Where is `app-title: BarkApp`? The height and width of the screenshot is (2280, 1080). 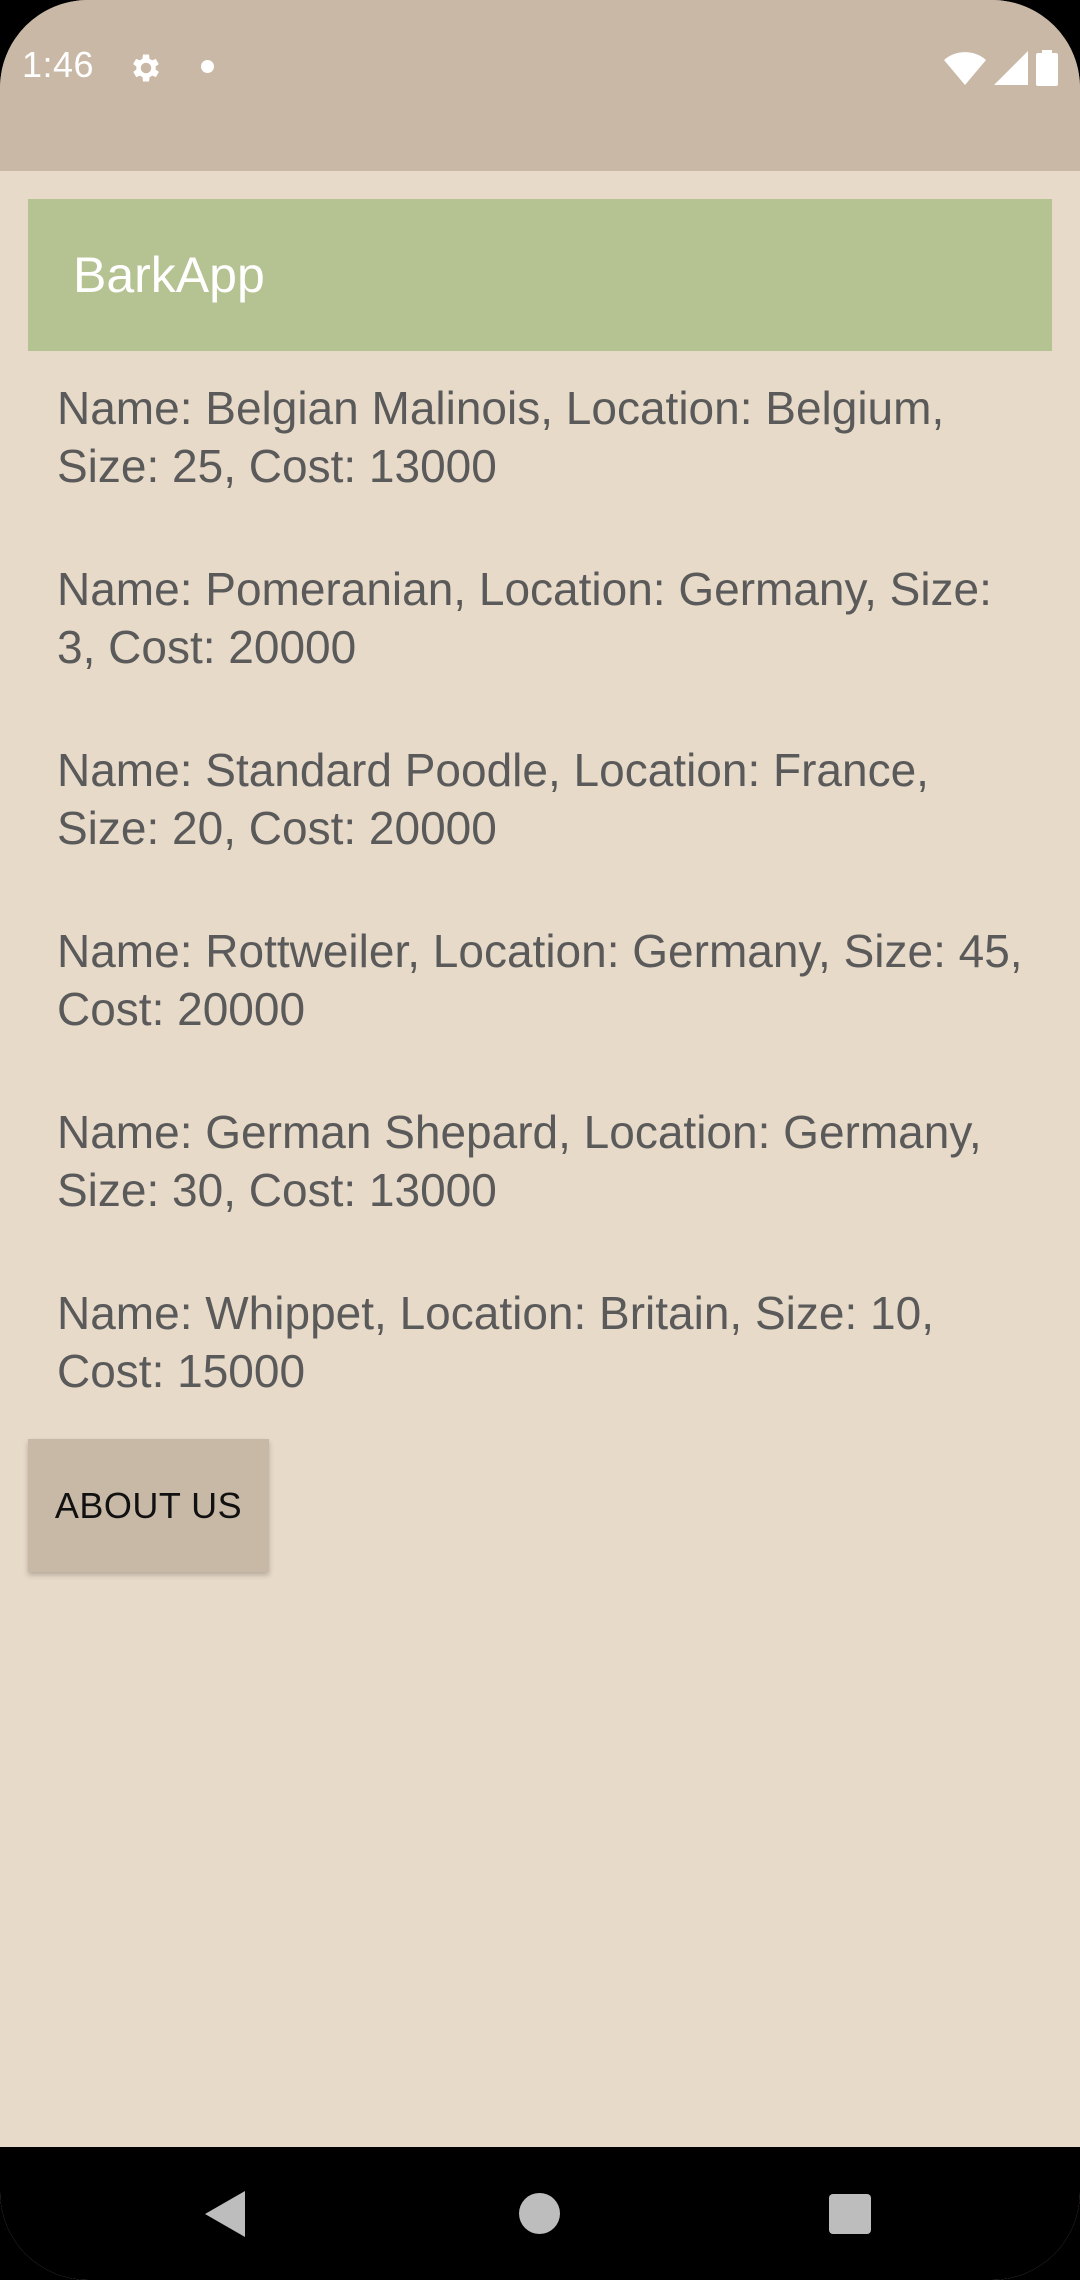
app-title: BarkApp is located at coordinates (169, 275).